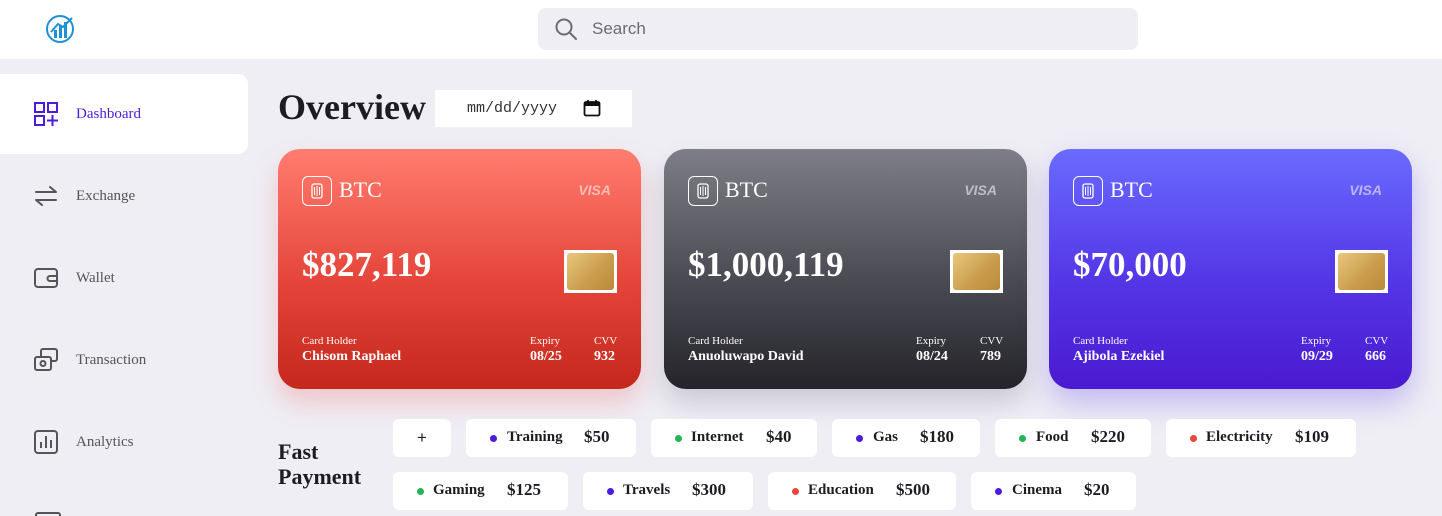  Describe the element at coordinates (367, 264) in the screenshot. I see `card-balance: $827,119` at that location.